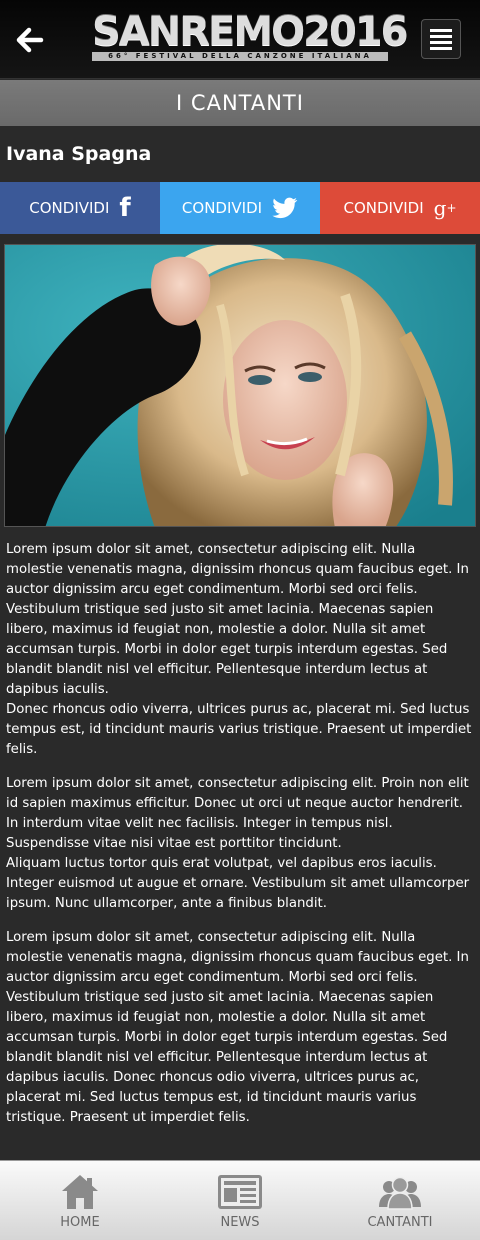 Image resolution: width=480 pixels, height=1240 pixels. I want to click on share-bar: CONDIVIDI f CONDIVIDI CONDIVIDI g +, so click(240, 208).